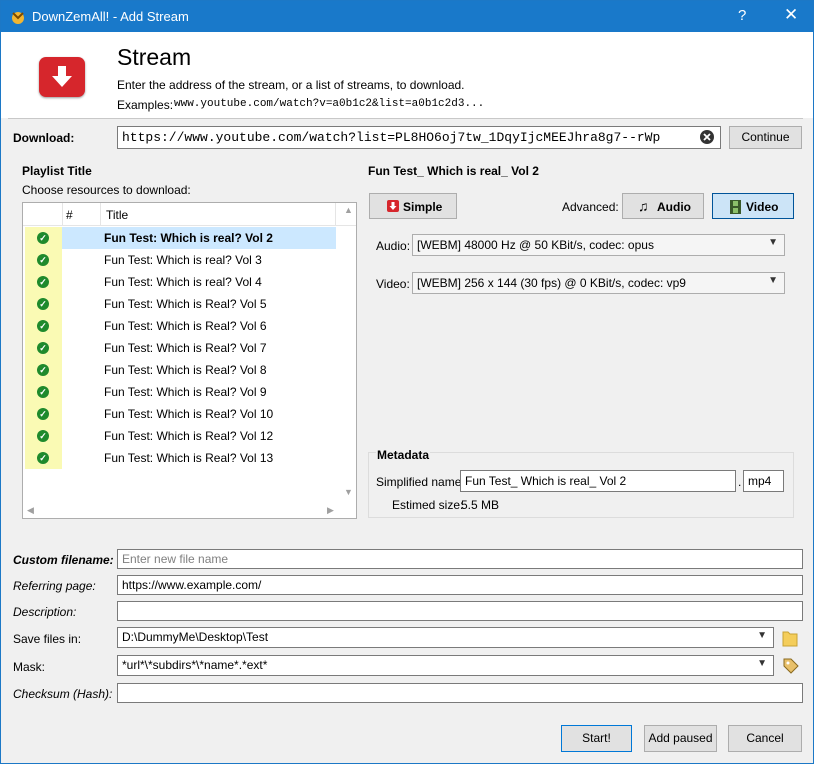 This screenshot has height=764, width=814. I want to click on header-divider, so click(405, 118).